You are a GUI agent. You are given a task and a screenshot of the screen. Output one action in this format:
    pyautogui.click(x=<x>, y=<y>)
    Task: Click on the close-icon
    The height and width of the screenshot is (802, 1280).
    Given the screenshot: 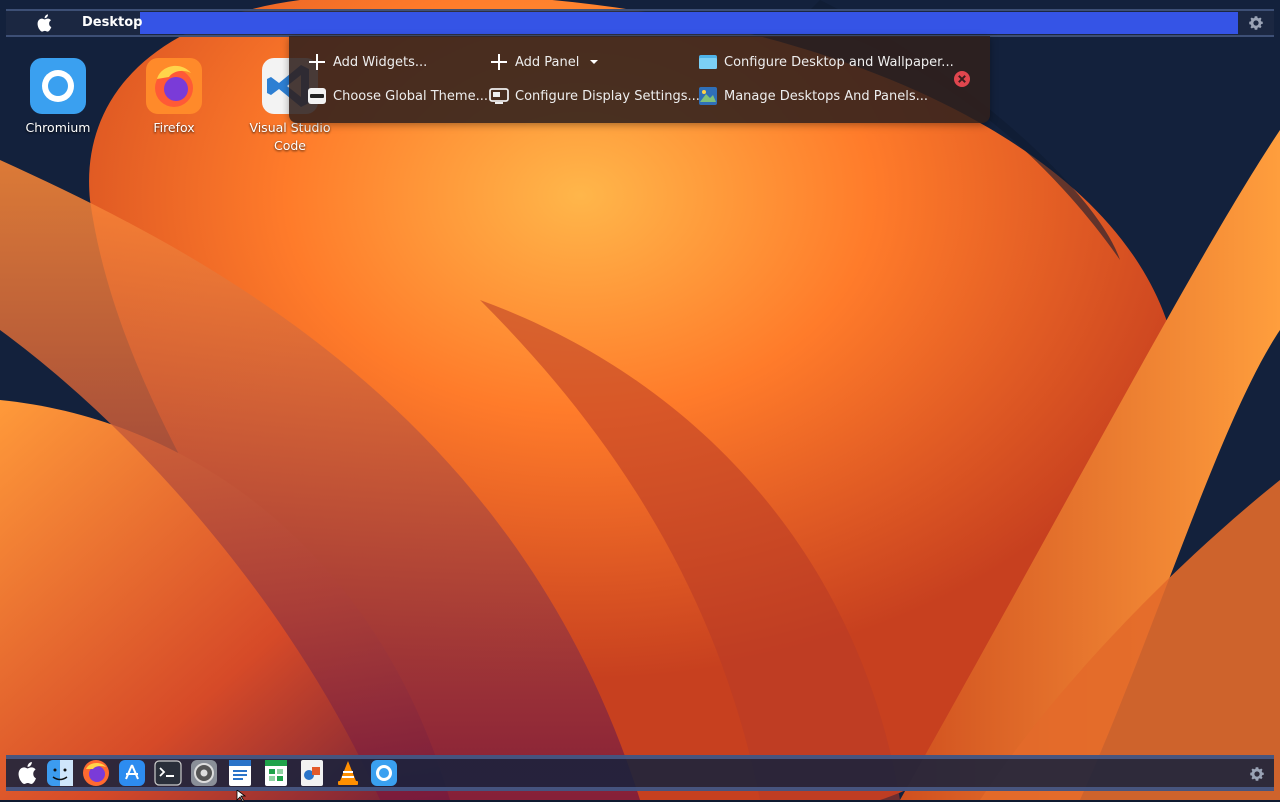 What is the action you would take?
    pyautogui.click(x=962, y=79)
    